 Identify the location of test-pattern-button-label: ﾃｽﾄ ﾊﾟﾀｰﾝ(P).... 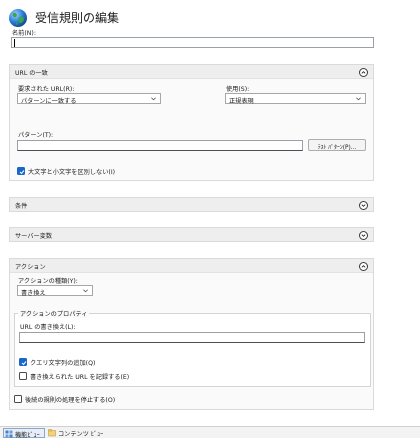
(337, 148).